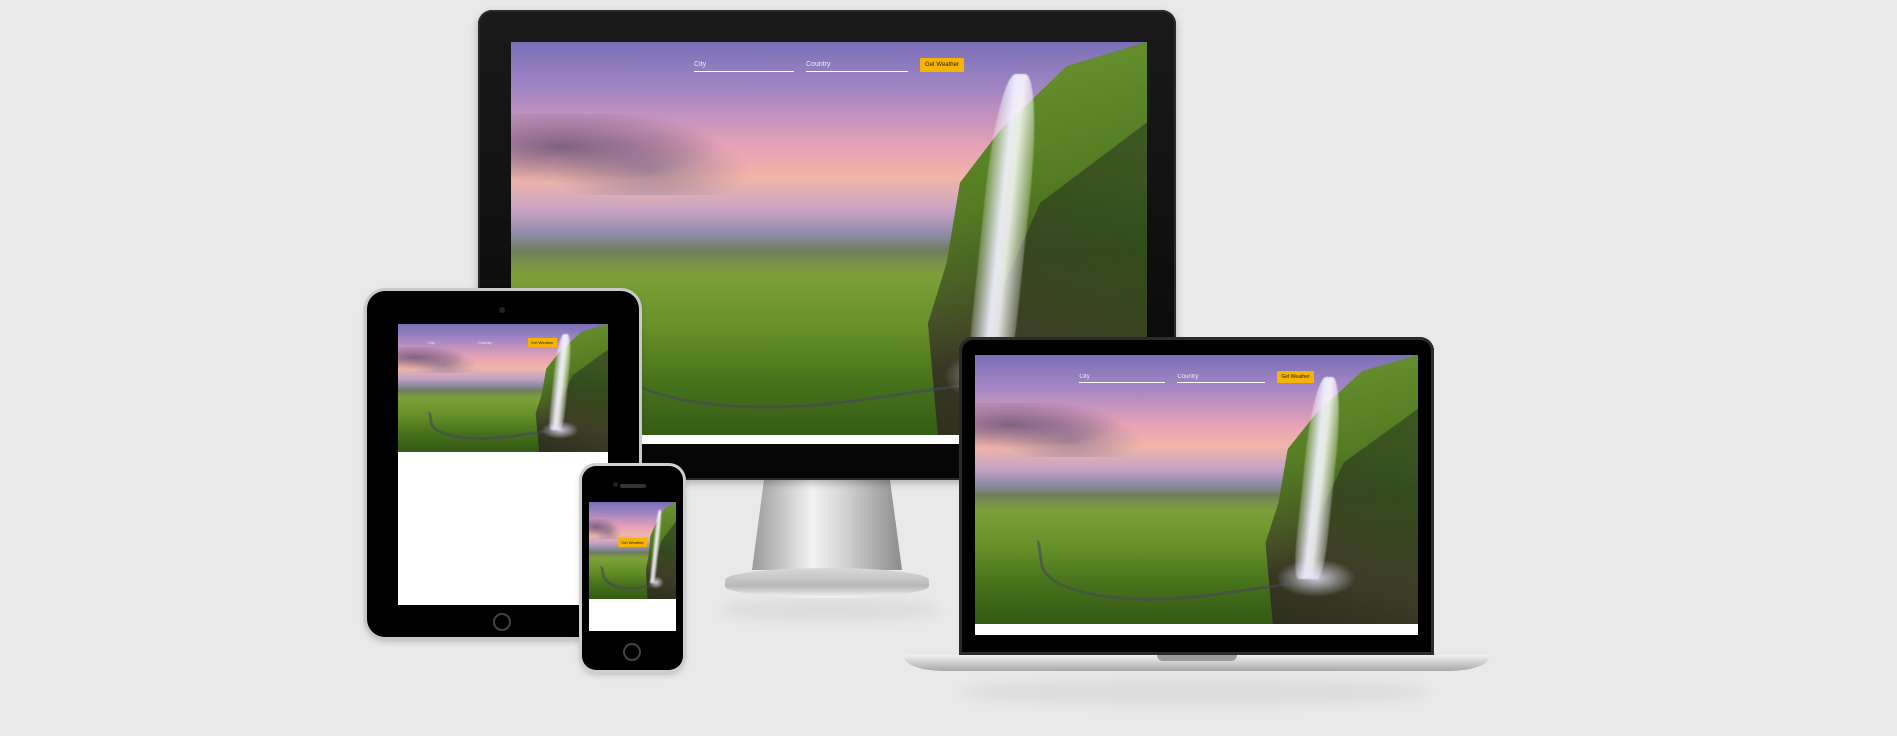 This screenshot has height=736, width=1897. I want to click on macbook-screen: Get Weather, so click(1196, 495).